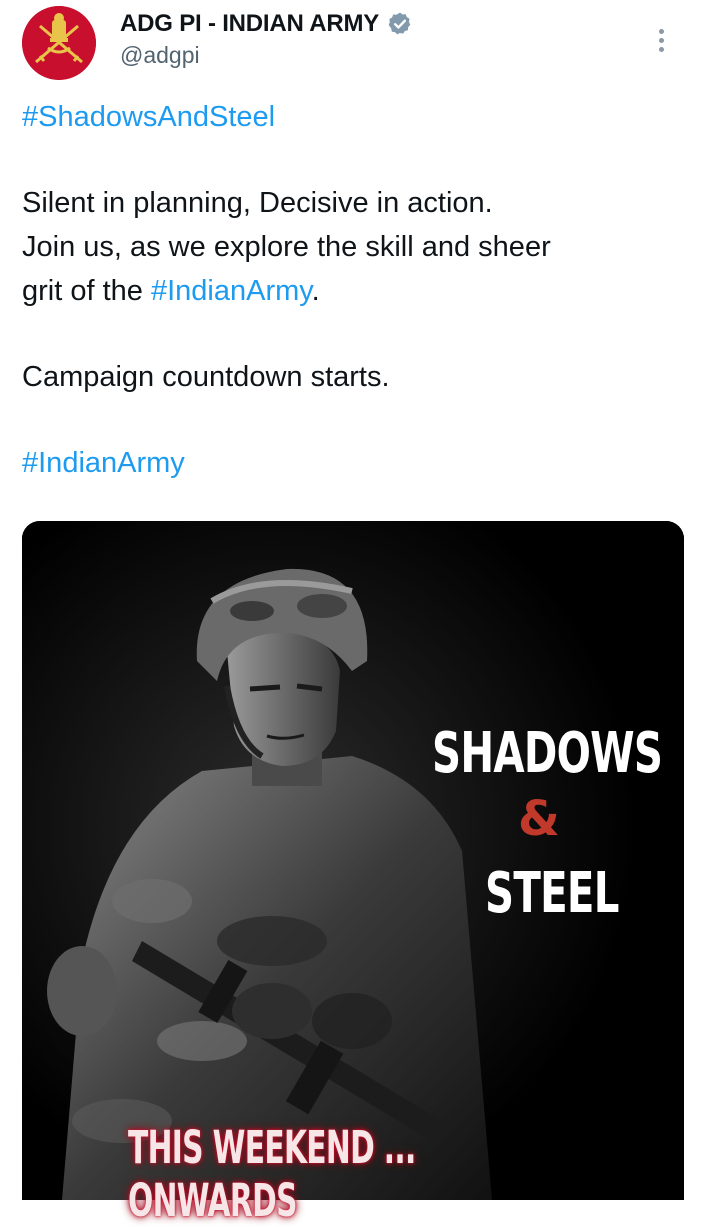 The width and height of the screenshot is (705, 1227). I want to click on hashtag-indian-army: #IndianArmy, so click(103, 463).